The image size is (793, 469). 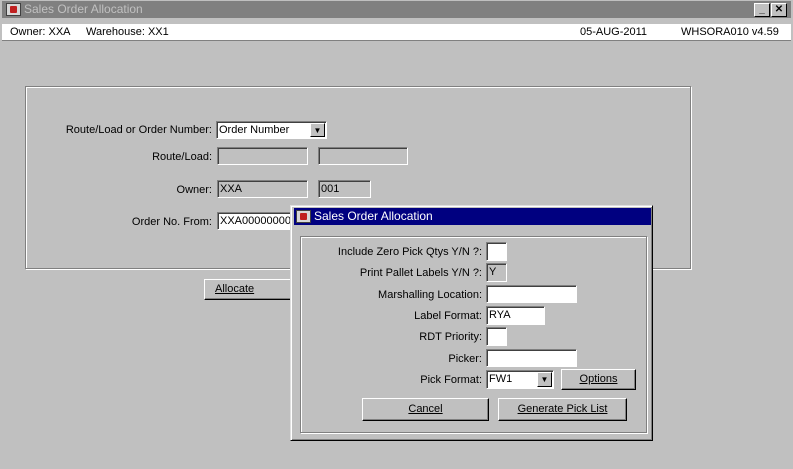 I want to click on print-pallet-field: Y, so click(x=496, y=272).